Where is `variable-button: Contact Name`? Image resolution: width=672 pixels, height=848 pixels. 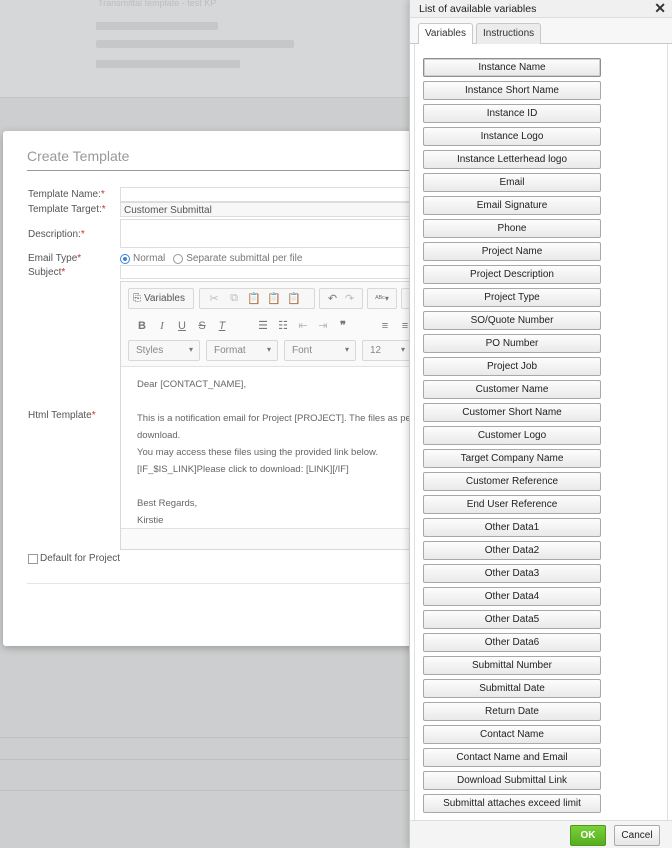
variable-button: Contact Name is located at coordinates (512, 734).